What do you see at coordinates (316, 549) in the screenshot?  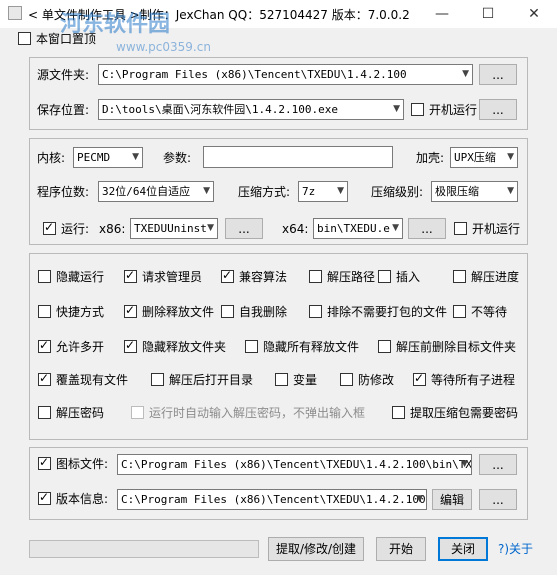 I see `extract-modify-create-button: 提取/修改/创建` at bounding box center [316, 549].